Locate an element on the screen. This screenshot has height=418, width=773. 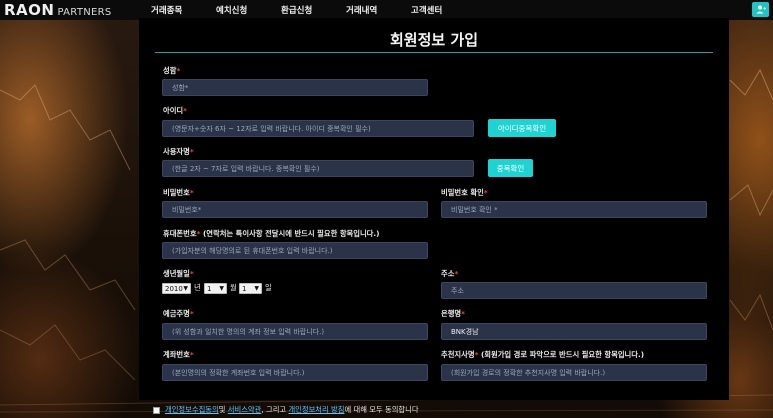
agreement-checkbox is located at coordinates (156, 410).